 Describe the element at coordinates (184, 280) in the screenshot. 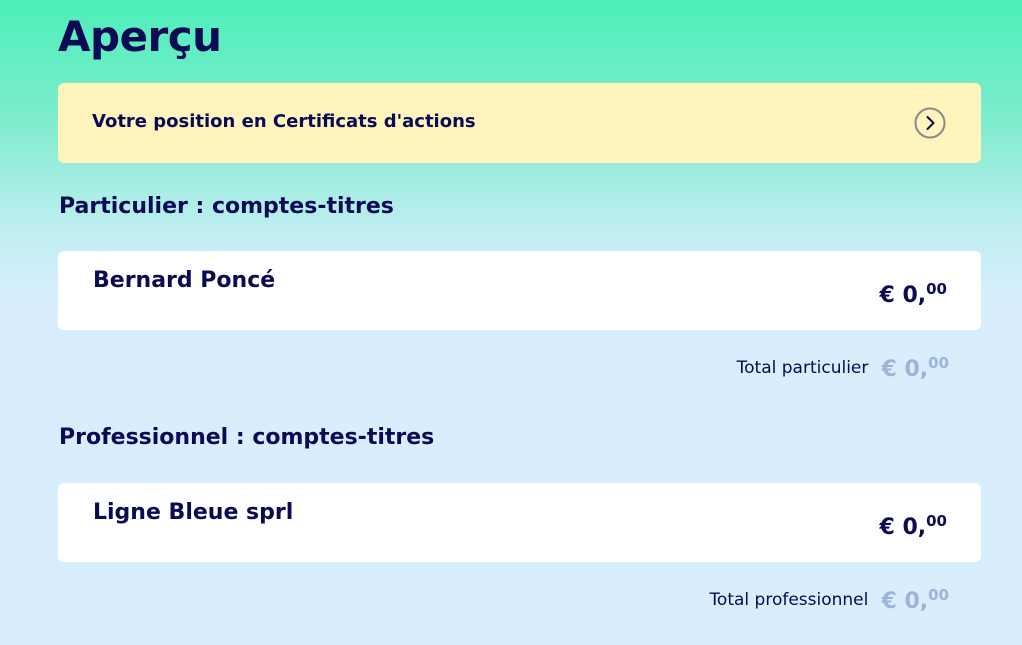

I see `account-holder-name: Bernard Poncé` at that location.